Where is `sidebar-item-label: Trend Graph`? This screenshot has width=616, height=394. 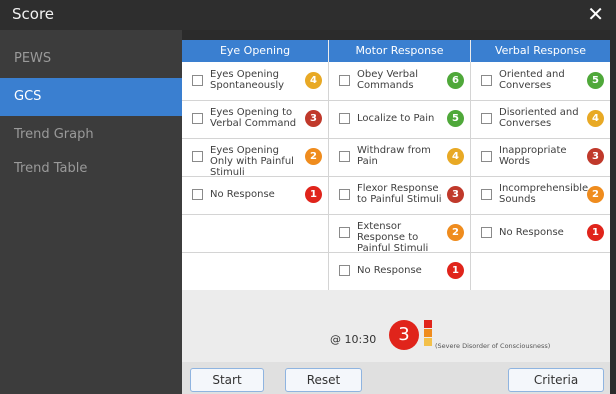 sidebar-item-label: Trend Graph is located at coordinates (54, 134).